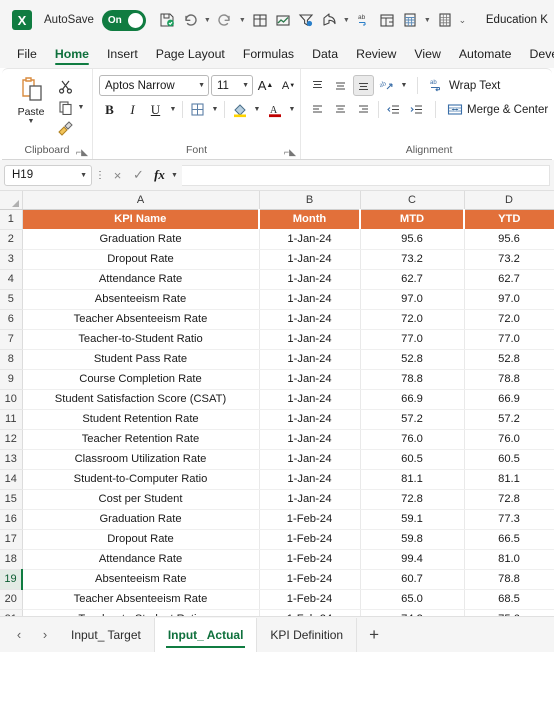  What do you see at coordinates (100, 175) in the screenshot?
I see `formula-bar-options-icon: ⋮` at bounding box center [100, 175].